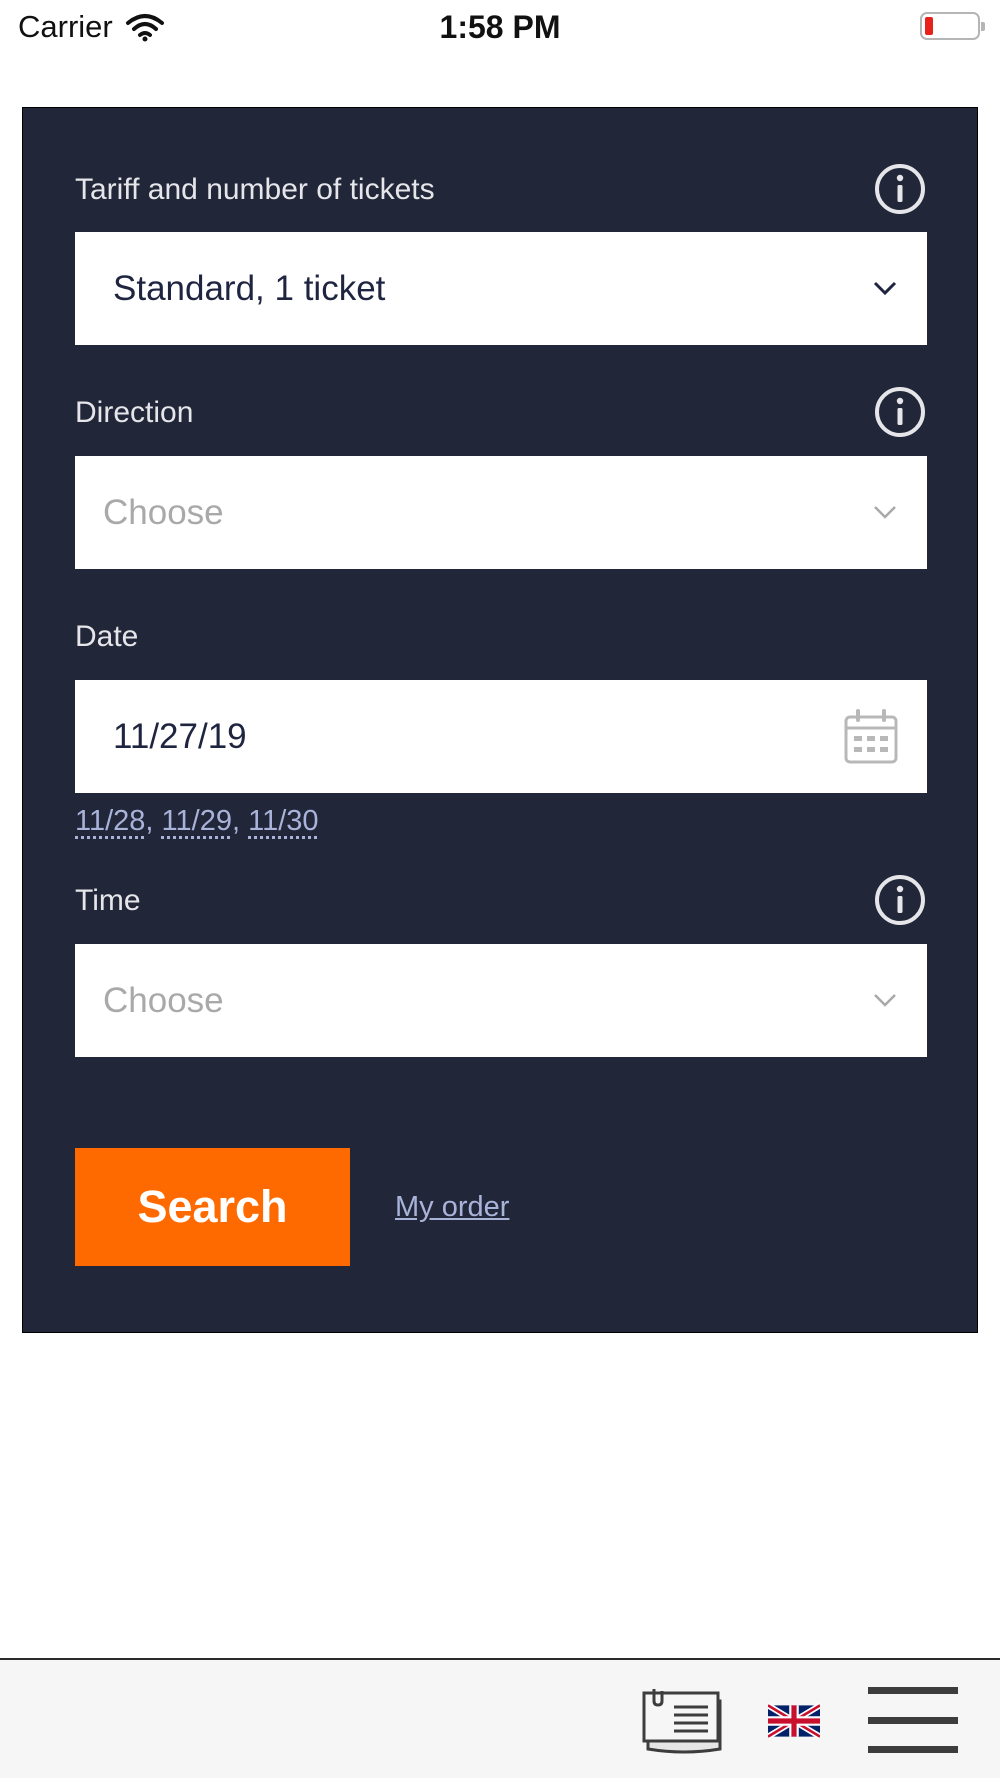 The image size is (1000, 1778). Describe the element at coordinates (180, 736) in the screenshot. I see `date-value: 11/27/19` at that location.